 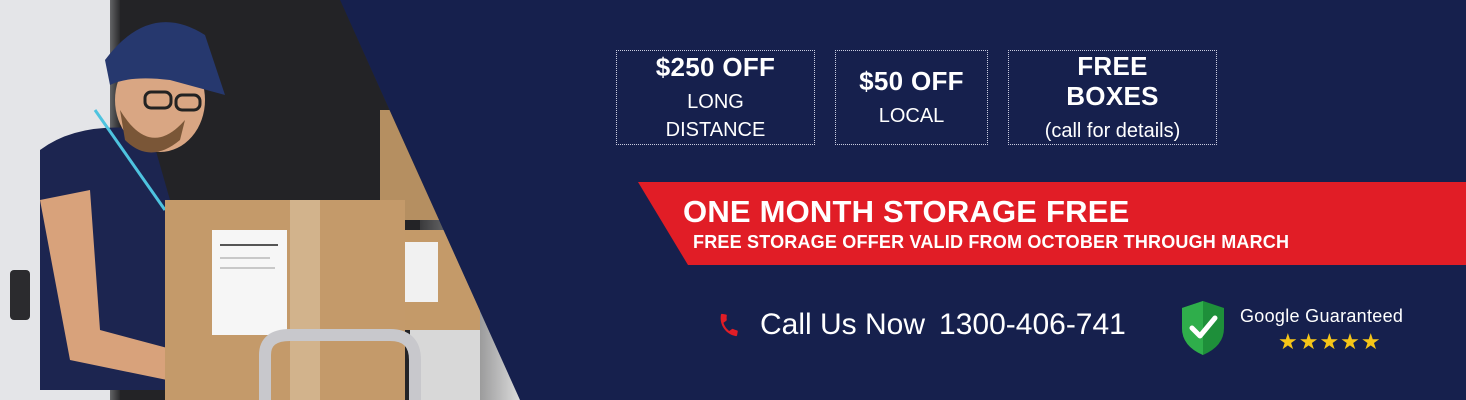 I want to click on offer-free-boxes: FREE BOXES (call for details), so click(x=1112, y=97).